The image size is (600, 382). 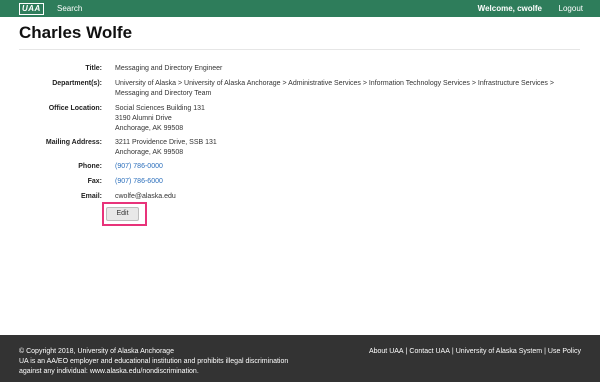 I want to click on footer-link-contact: Contact UAA, so click(x=429, y=351).